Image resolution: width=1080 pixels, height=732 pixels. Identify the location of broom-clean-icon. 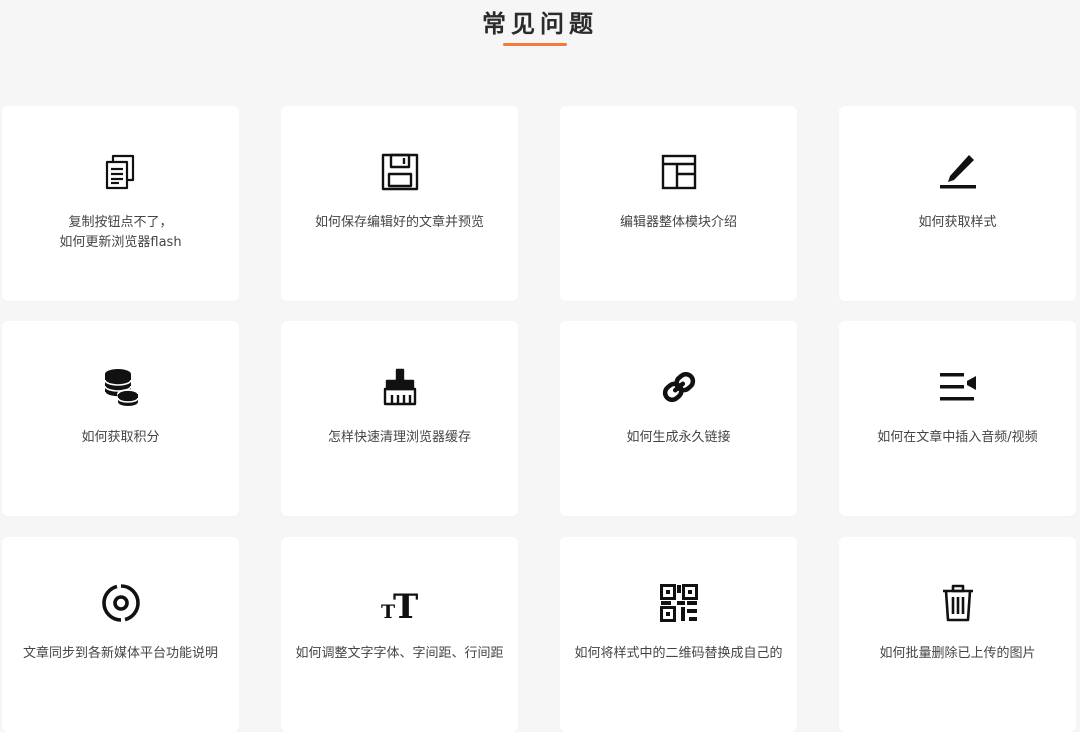
(399, 387).